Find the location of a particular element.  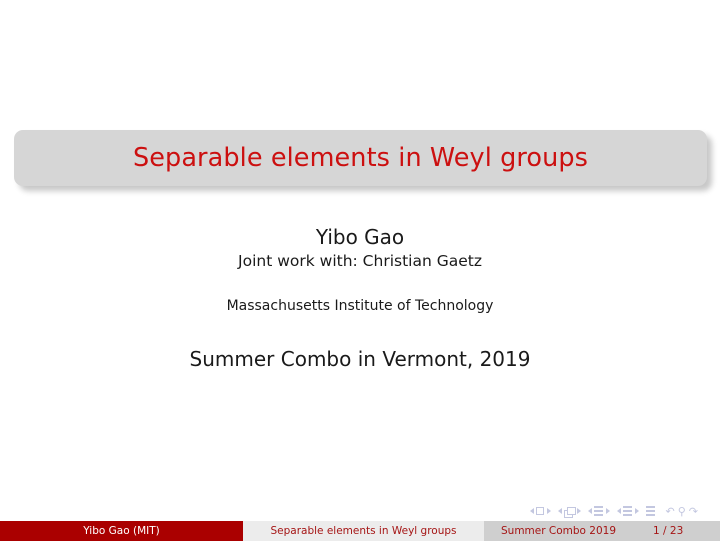

author-name: Yibo Gao is located at coordinates (360, 237).